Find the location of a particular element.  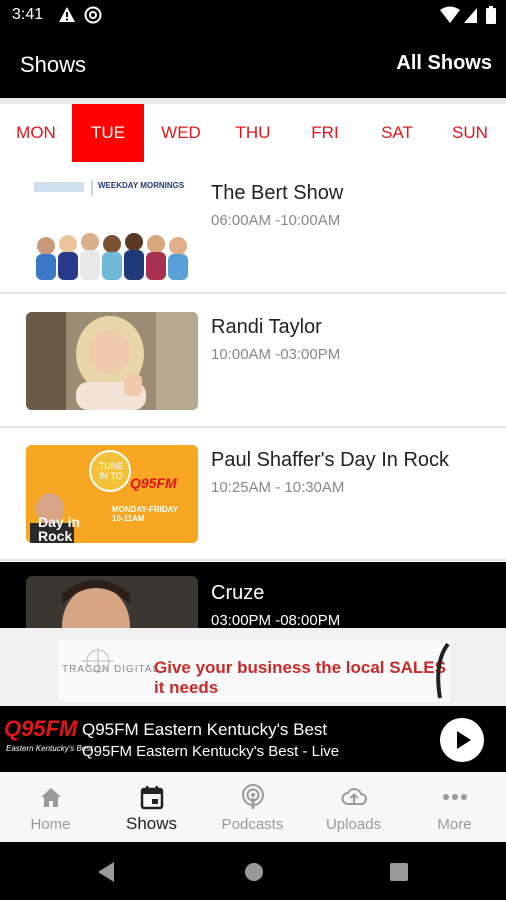

back-icon is located at coordinates (106, 872).